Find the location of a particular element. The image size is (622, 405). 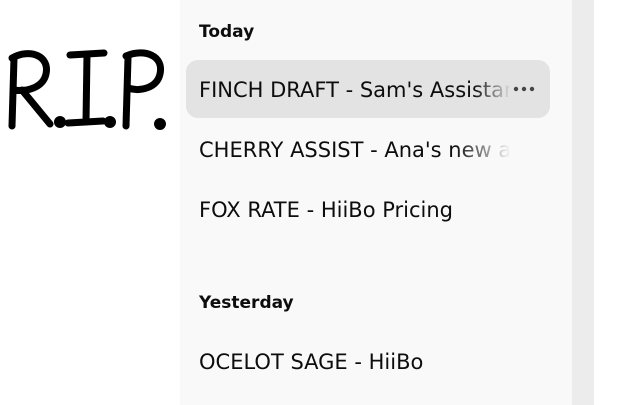

section-heading-yesterday: Yesterday is located at coordinates (246, 303).